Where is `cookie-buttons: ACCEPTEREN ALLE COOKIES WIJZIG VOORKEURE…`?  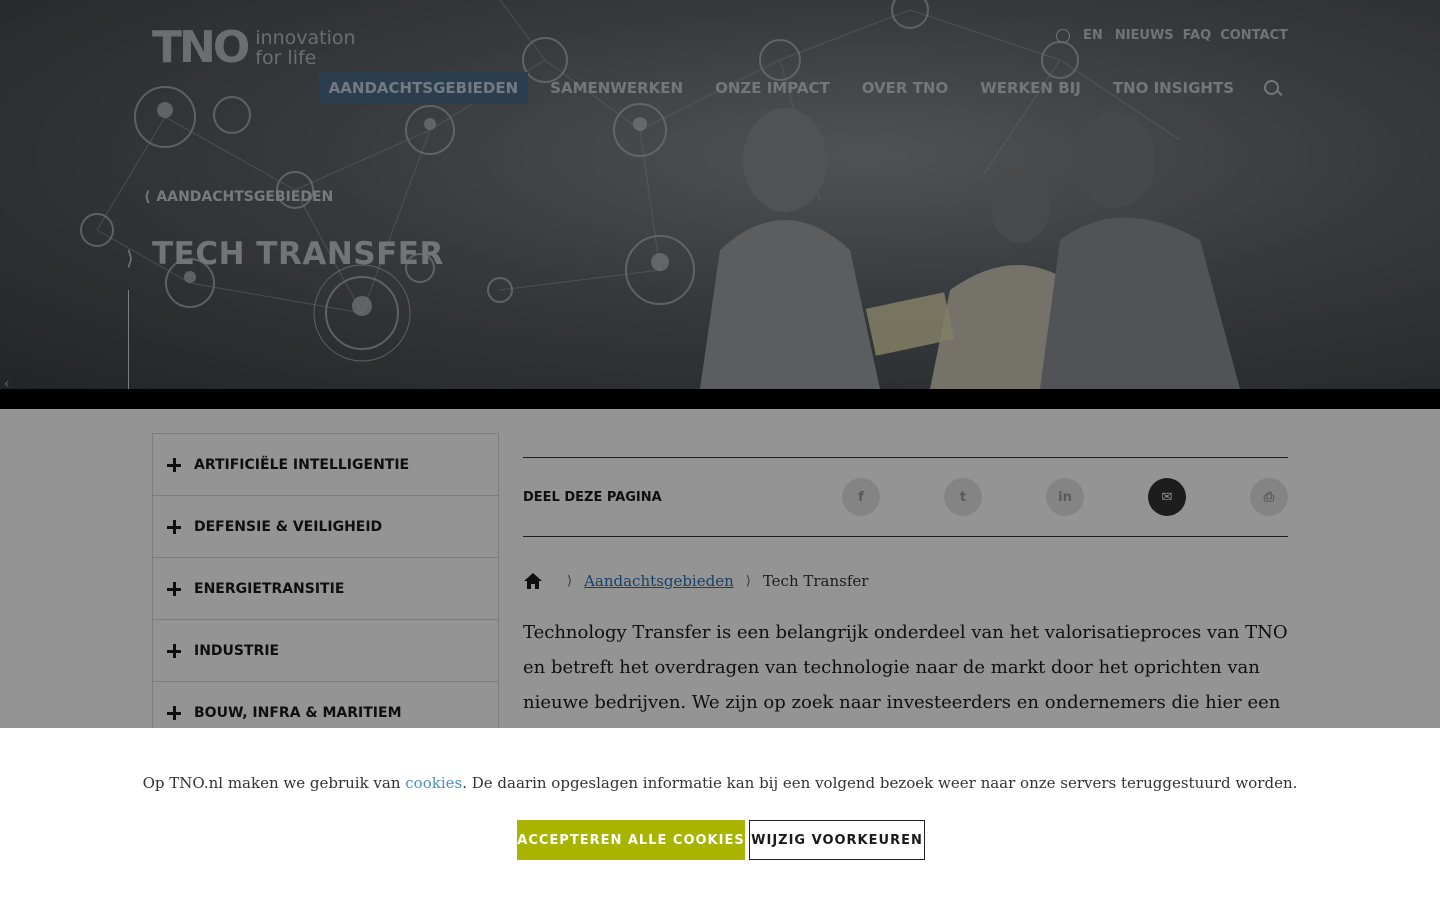 cookie-buttons: ACCEPTEREN ALLE COOKIES WIJZIG VOORKEURE… is located at coordinates (721, 840).